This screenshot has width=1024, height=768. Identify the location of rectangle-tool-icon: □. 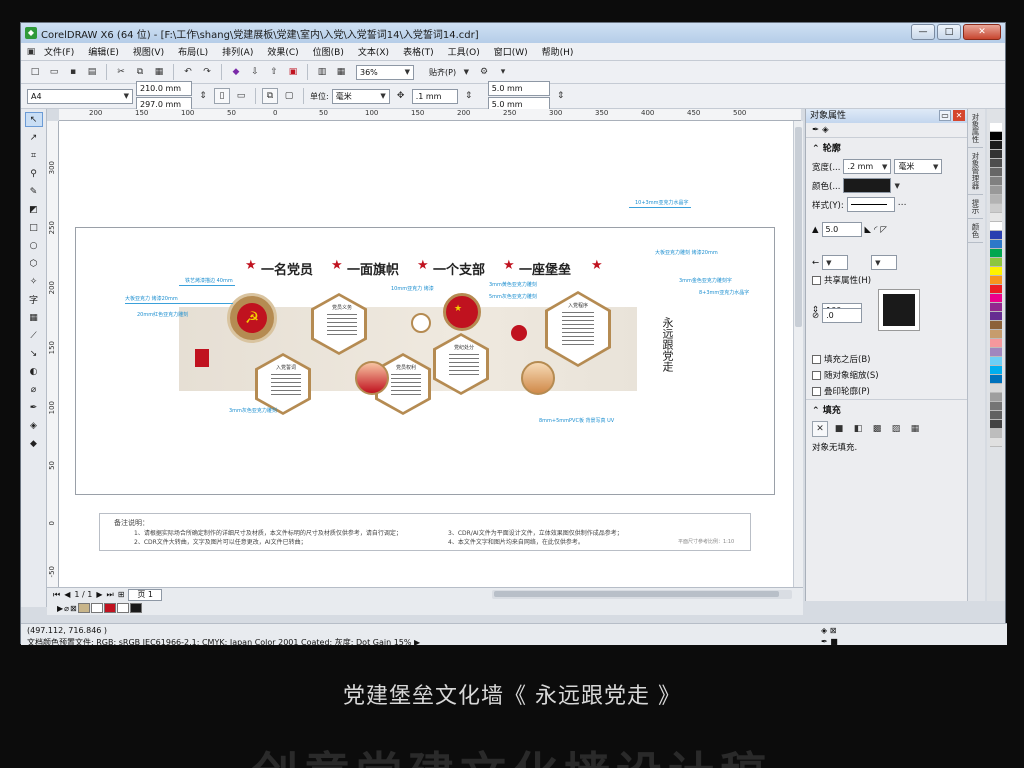
(34, 227).